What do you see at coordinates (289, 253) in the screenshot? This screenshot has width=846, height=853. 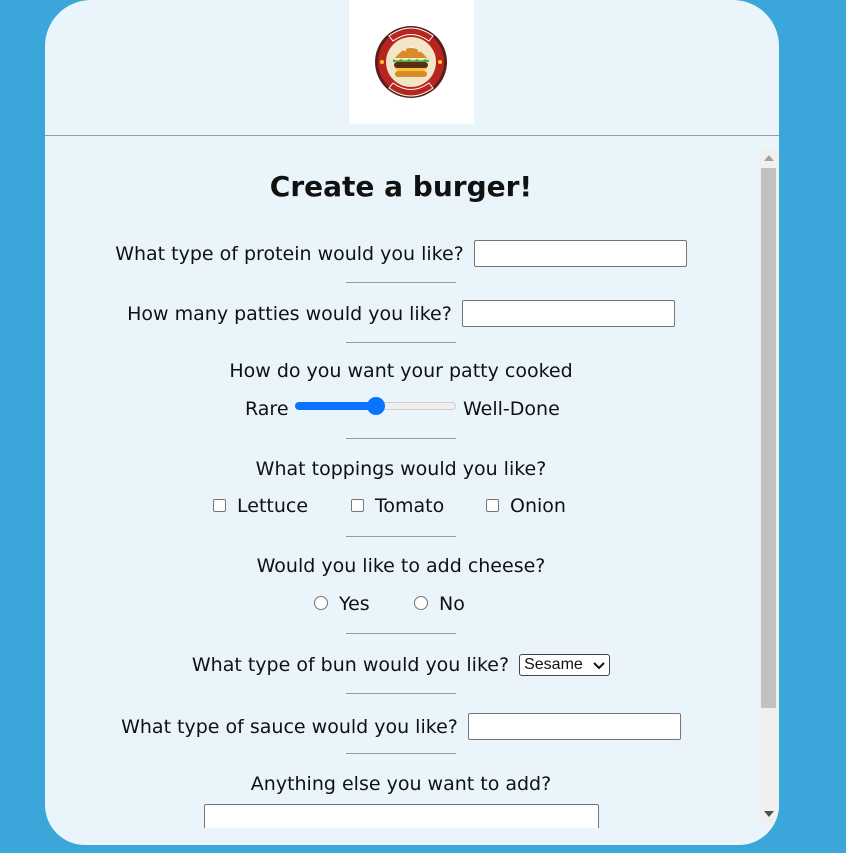 I see `protein-label: What type of protein would you like?` at bounding box center [289, 253].